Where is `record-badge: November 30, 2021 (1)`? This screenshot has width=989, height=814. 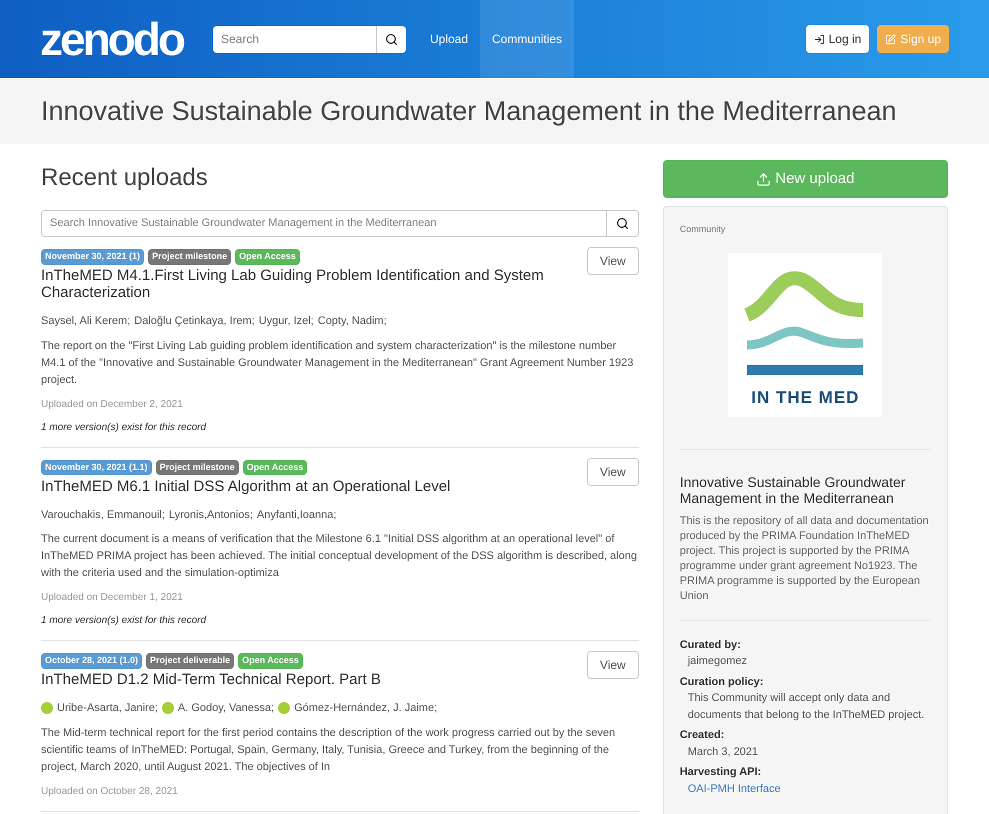
record-badge: November 30, 2021 (1) is located at coordinates (92, 256).